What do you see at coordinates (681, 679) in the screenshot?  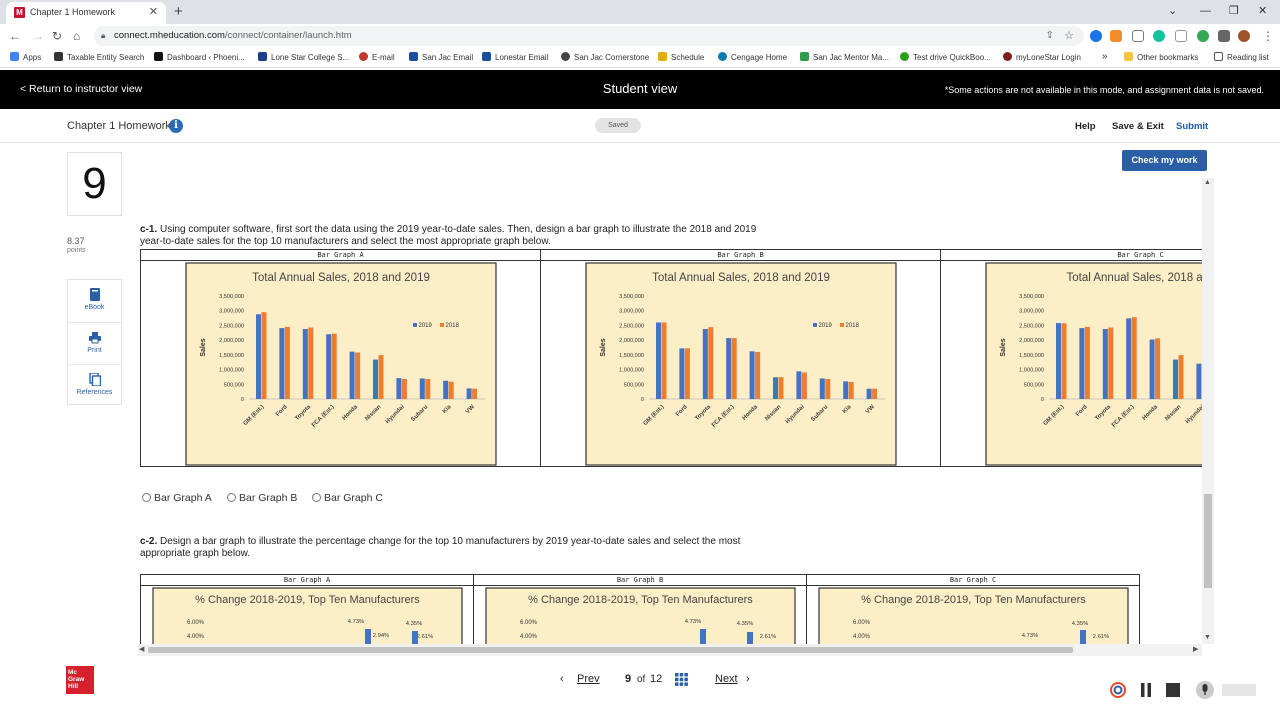 I see `question-grid-icon` at bounding box center [681, 679].